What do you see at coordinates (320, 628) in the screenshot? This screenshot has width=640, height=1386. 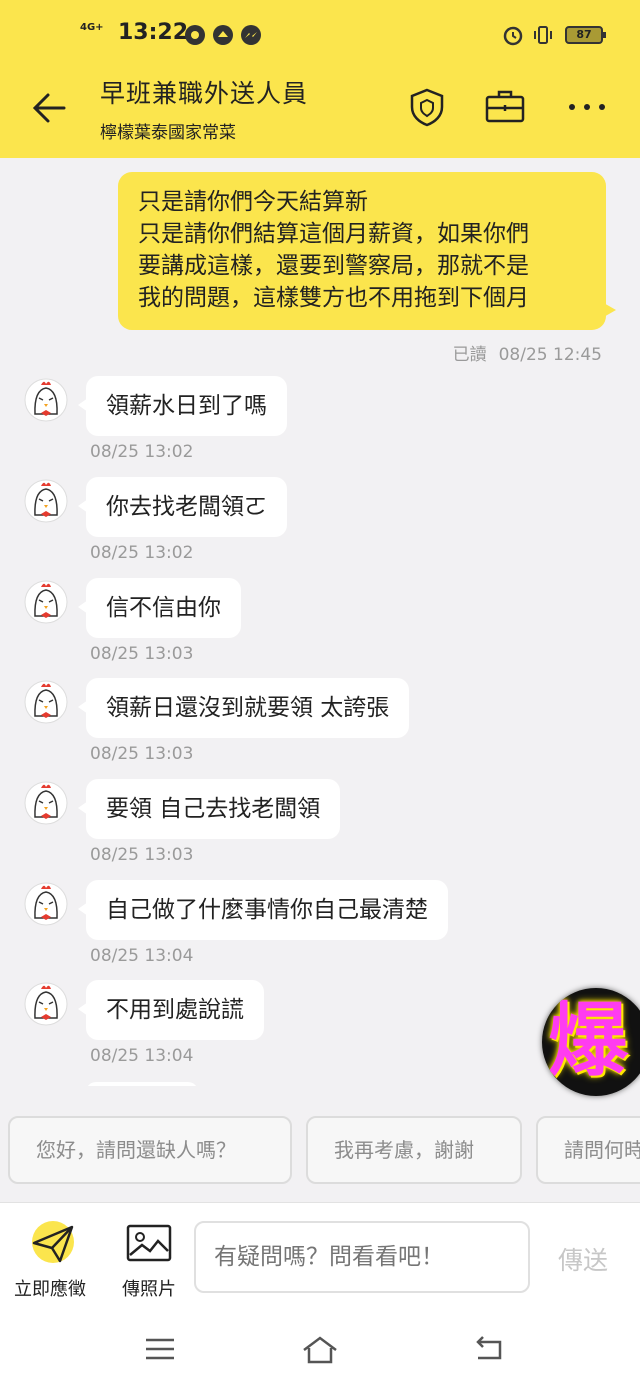 I see `incoming-message: 信不信由你 08/25 13:03` at bounding box center [320, 628].